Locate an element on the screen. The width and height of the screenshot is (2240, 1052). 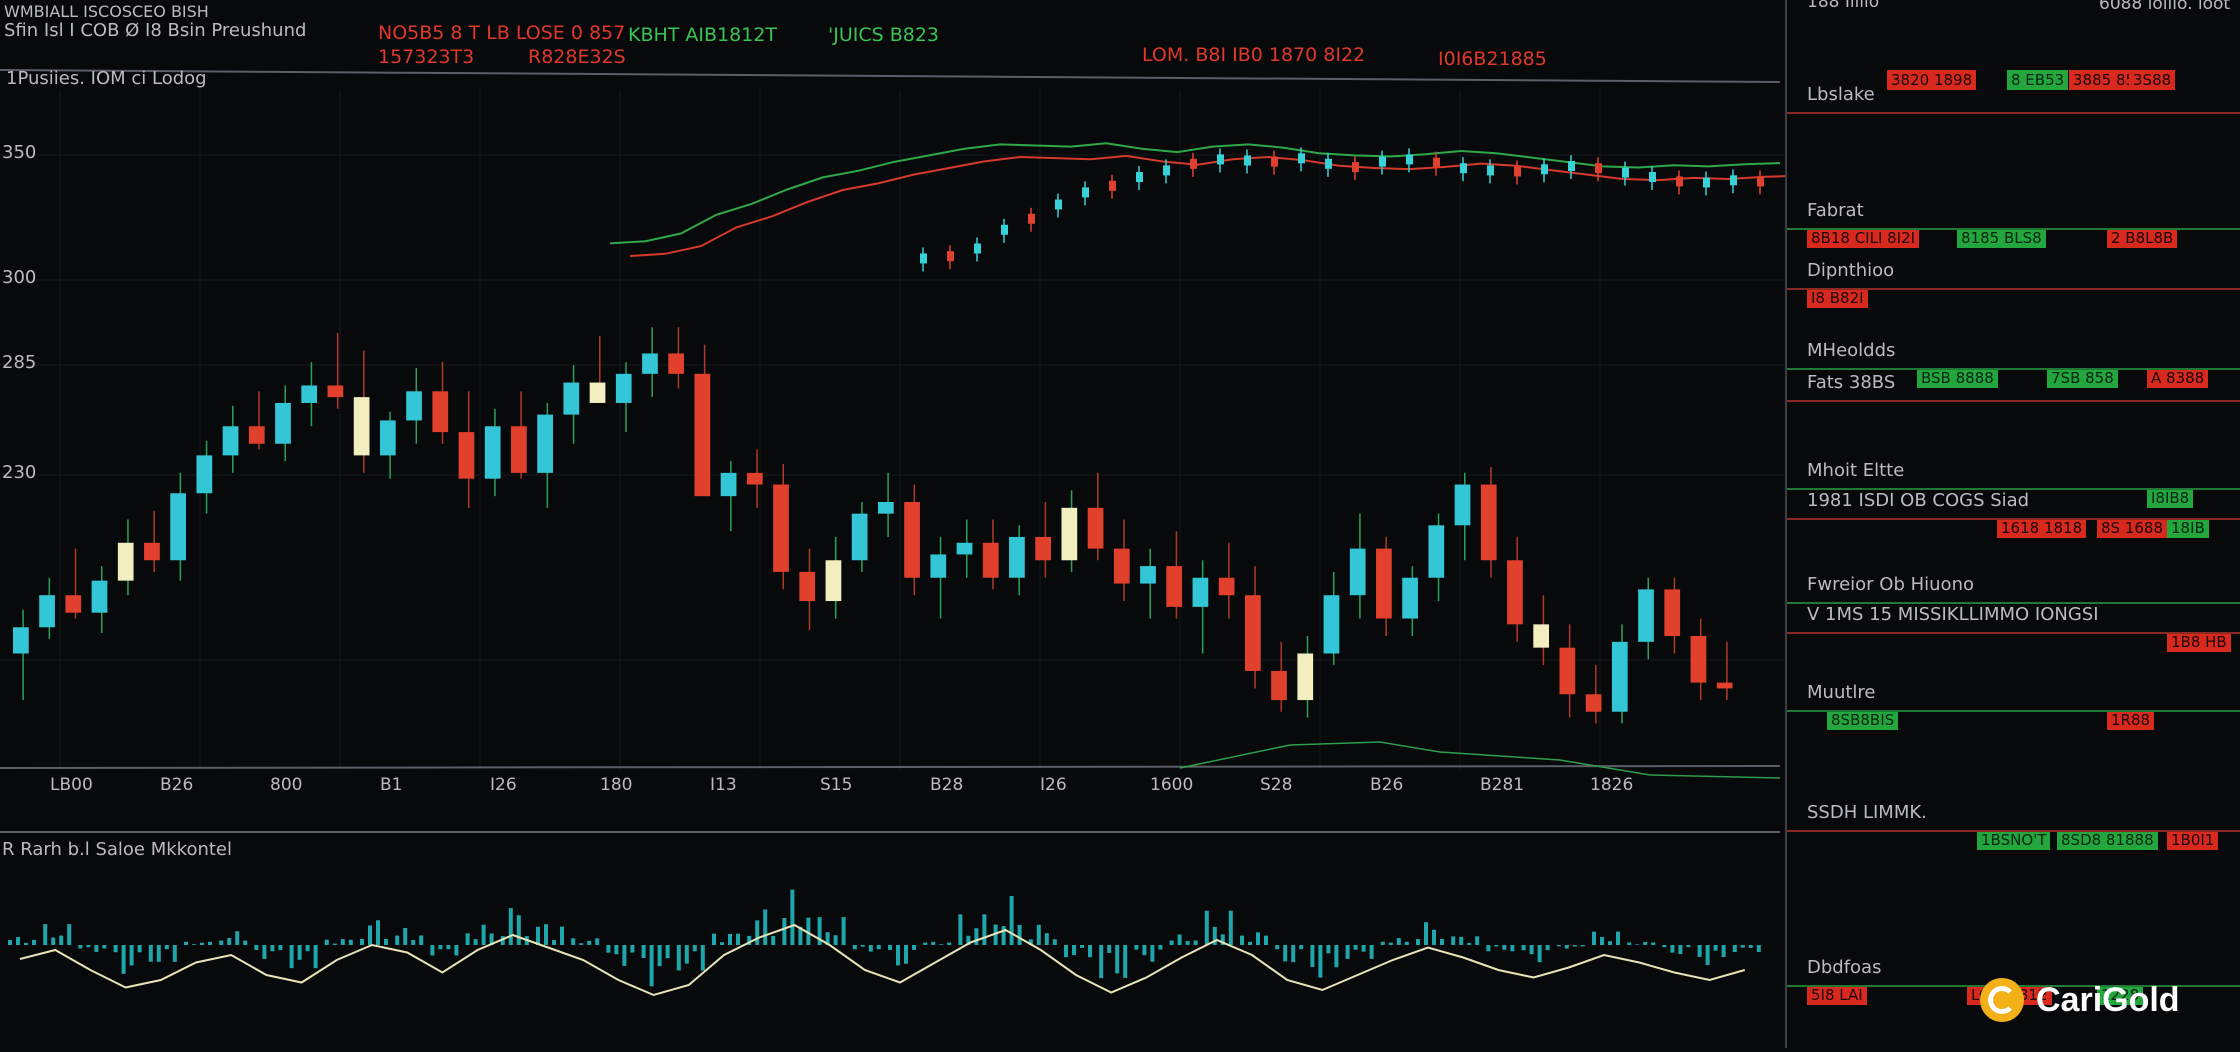
quote-green-2: 'JUICS B823 is located at coordinates (884, 35).